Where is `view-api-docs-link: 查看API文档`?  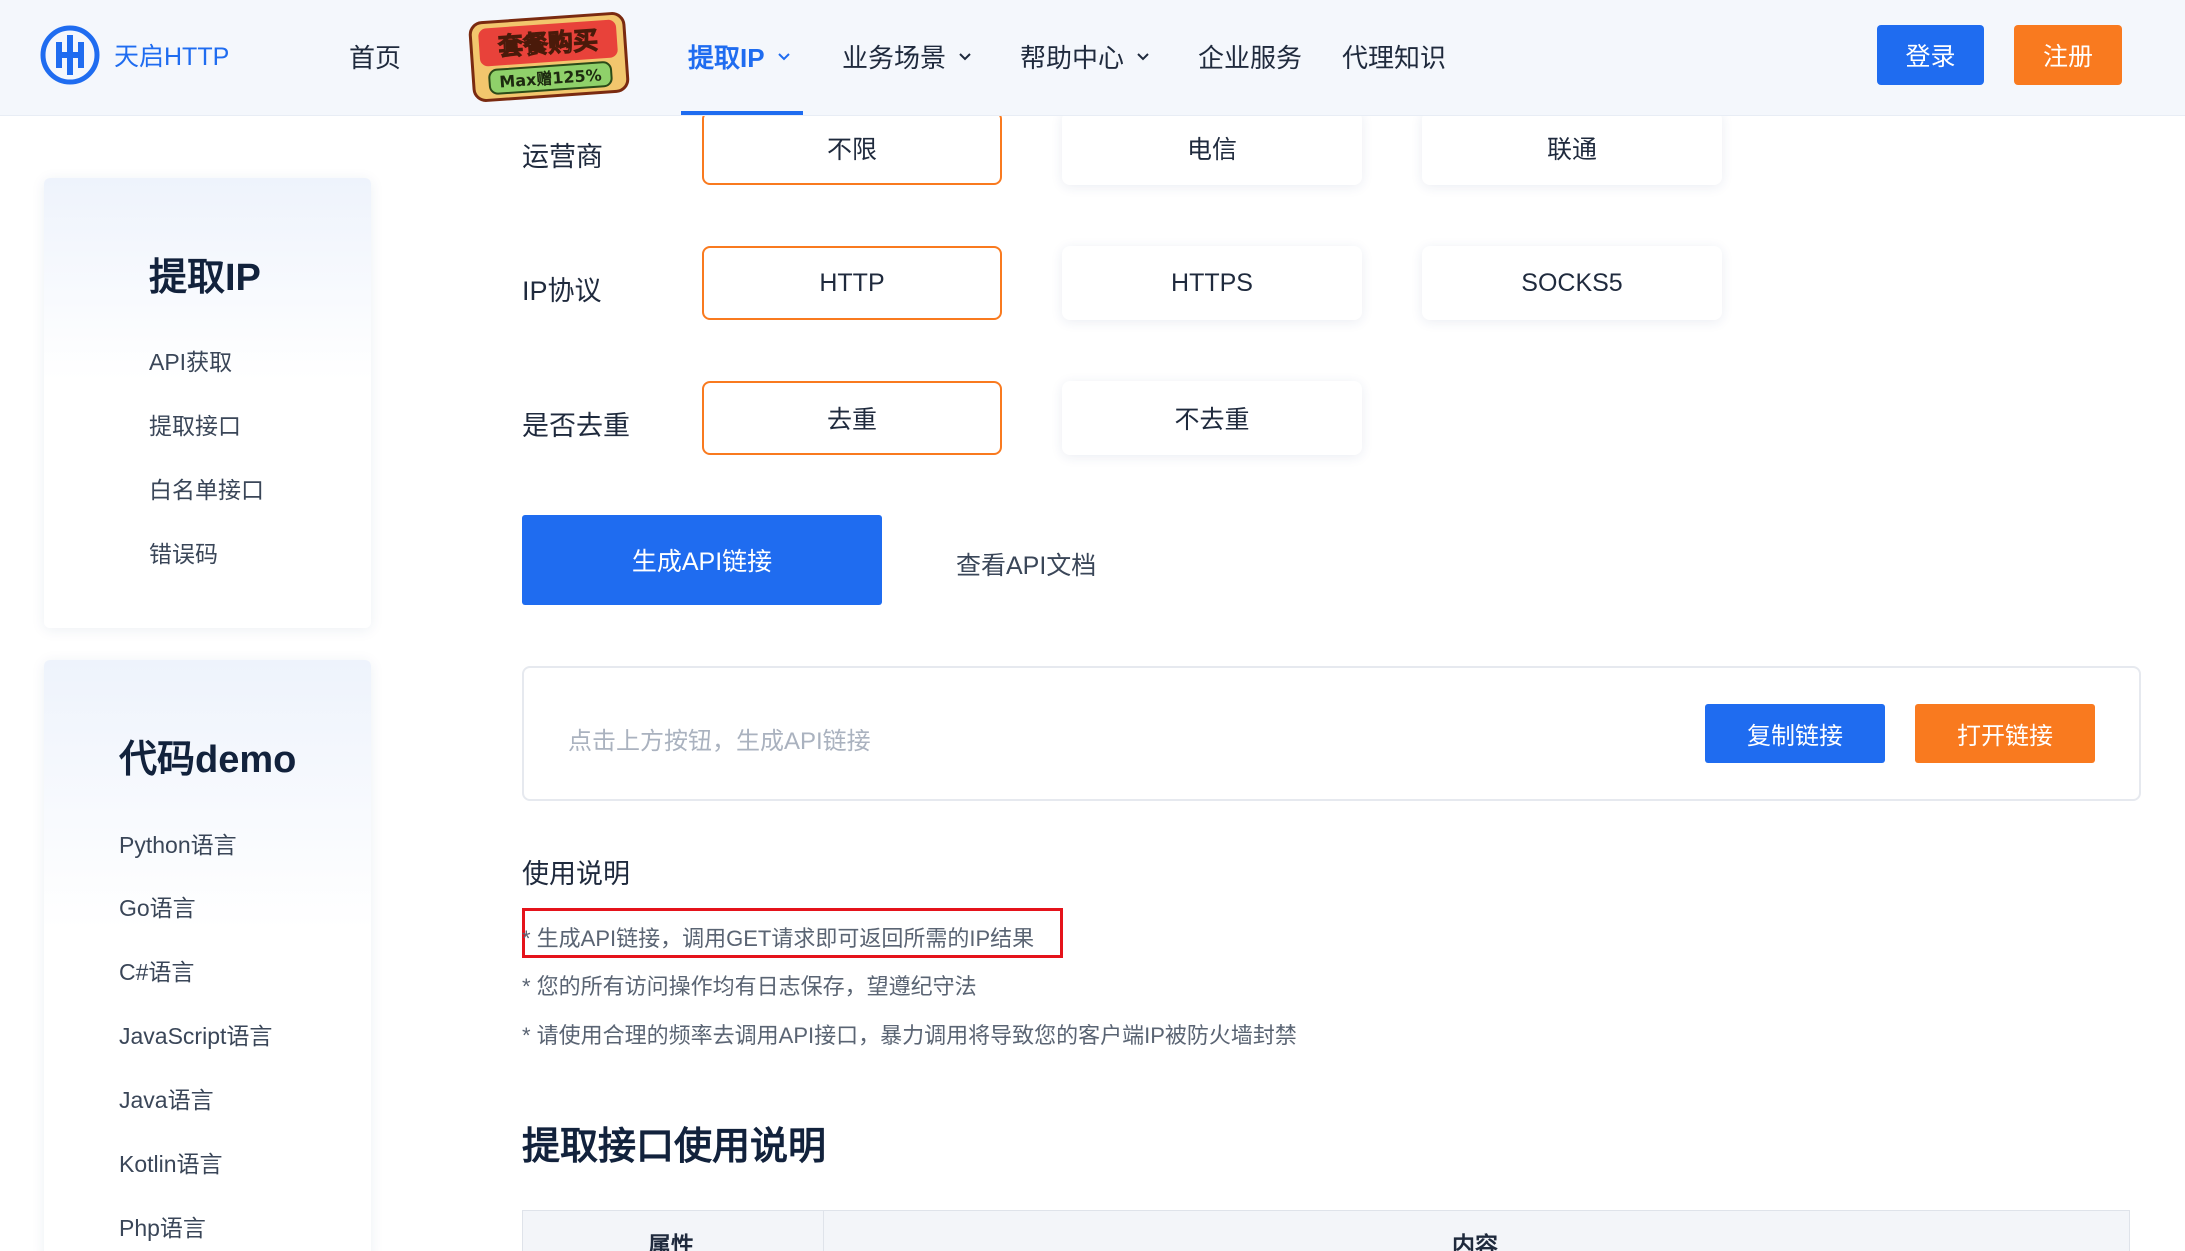 view-api-docs-link: 查看API文档 is located at coordinates (1026, 564).